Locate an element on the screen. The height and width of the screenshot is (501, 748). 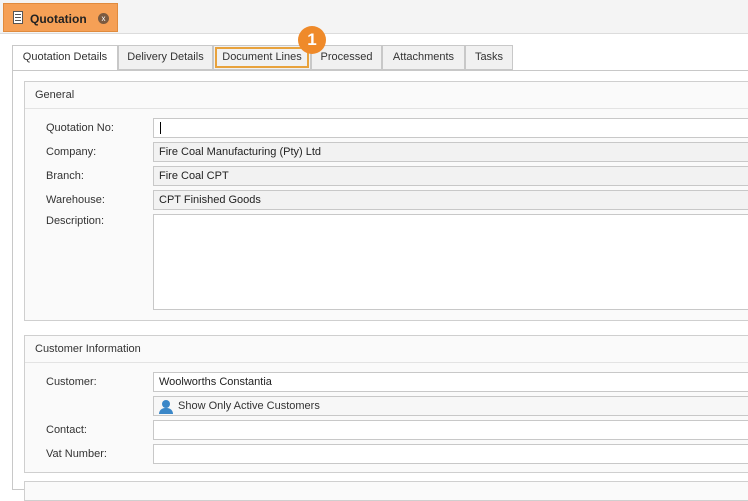
vat-number-field is located at coordinates (450, 454).